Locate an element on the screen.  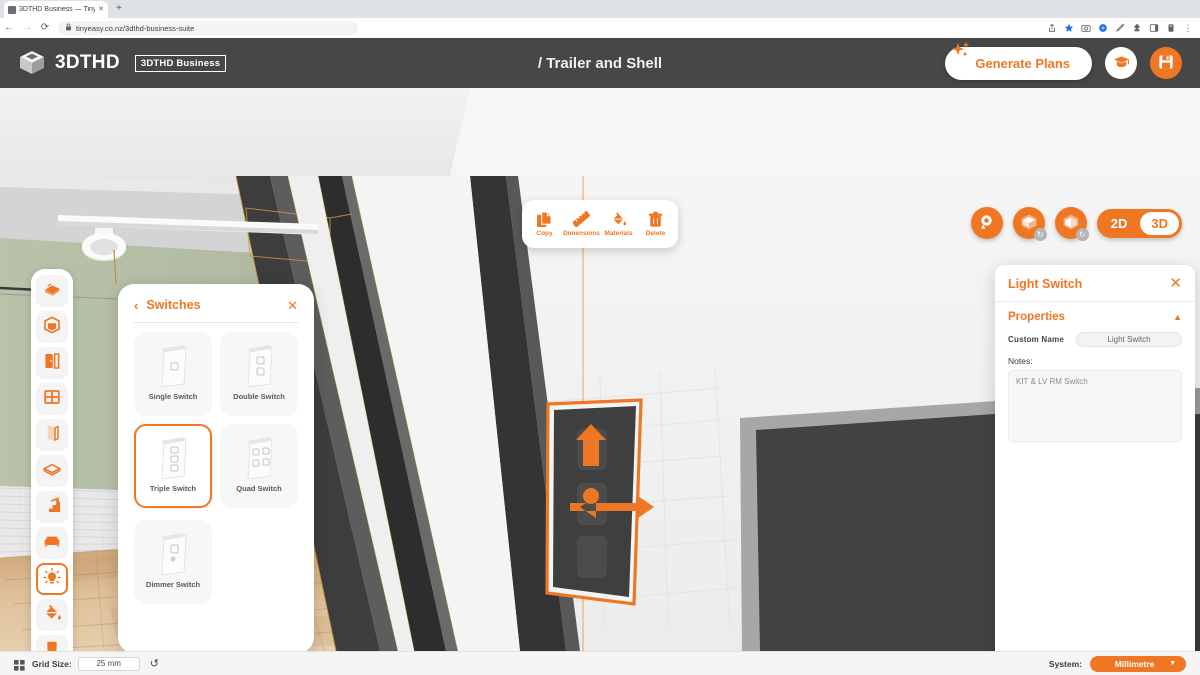
reset-grid-button: ↺ is located at coordinates (154, 663).